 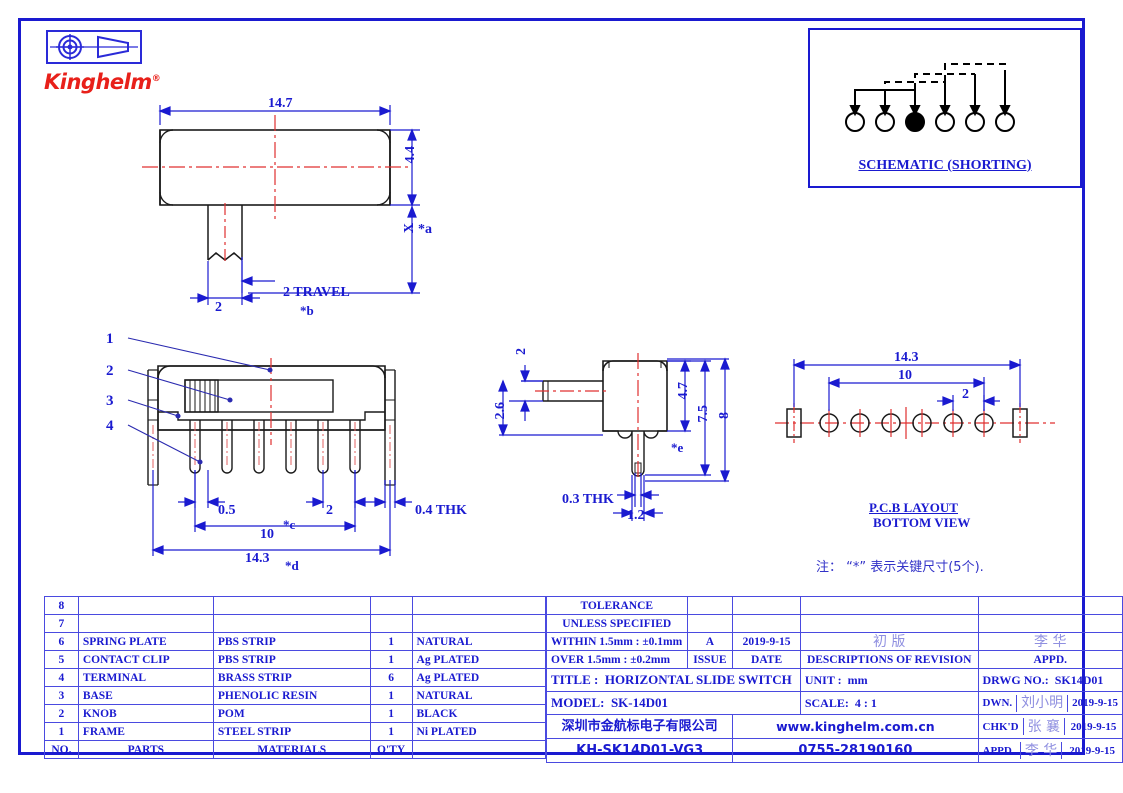 I want to click on chkd-date: 2019-9-15, so click(x=1093, y=726).